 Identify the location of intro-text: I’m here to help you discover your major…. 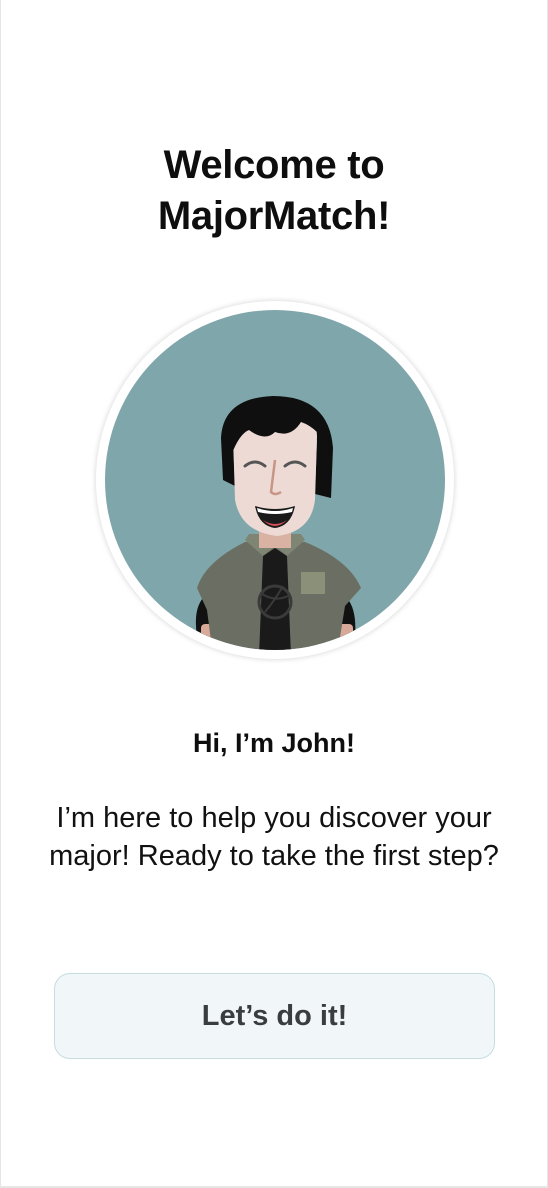
(274, 837).